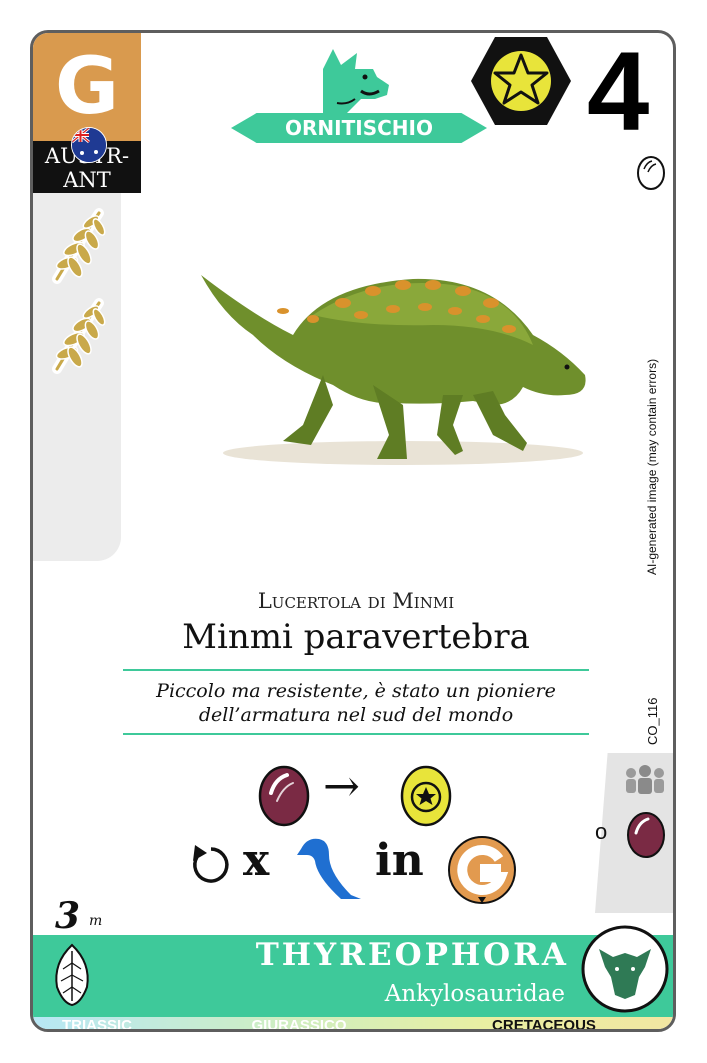 This screenshot has width=707, height=1063. I want to click on common-name: Lucertola di Minmi, so click(356, 601).